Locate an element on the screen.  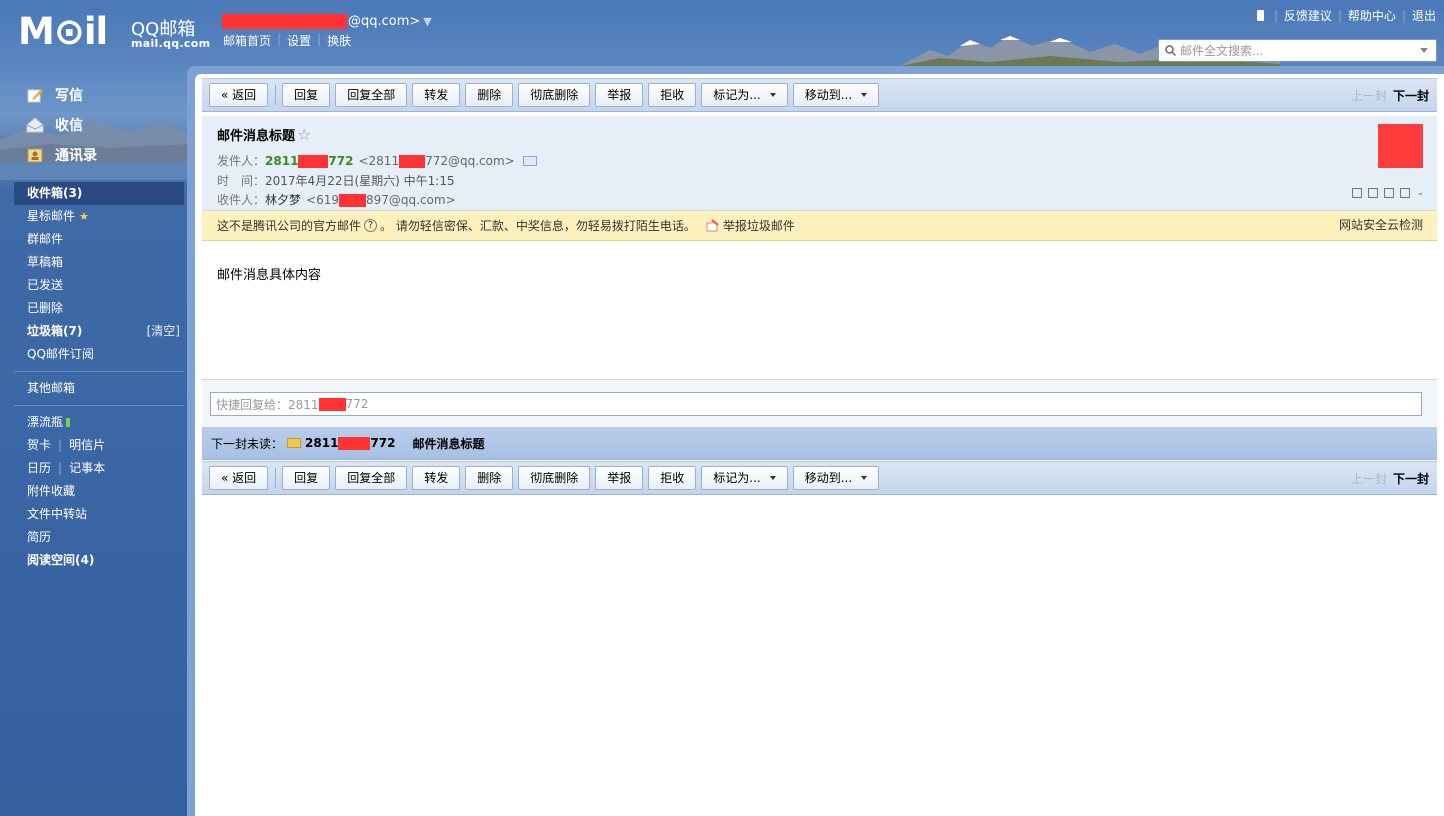
star-outline-icon: ☆ is located at coordinates (304, 134).